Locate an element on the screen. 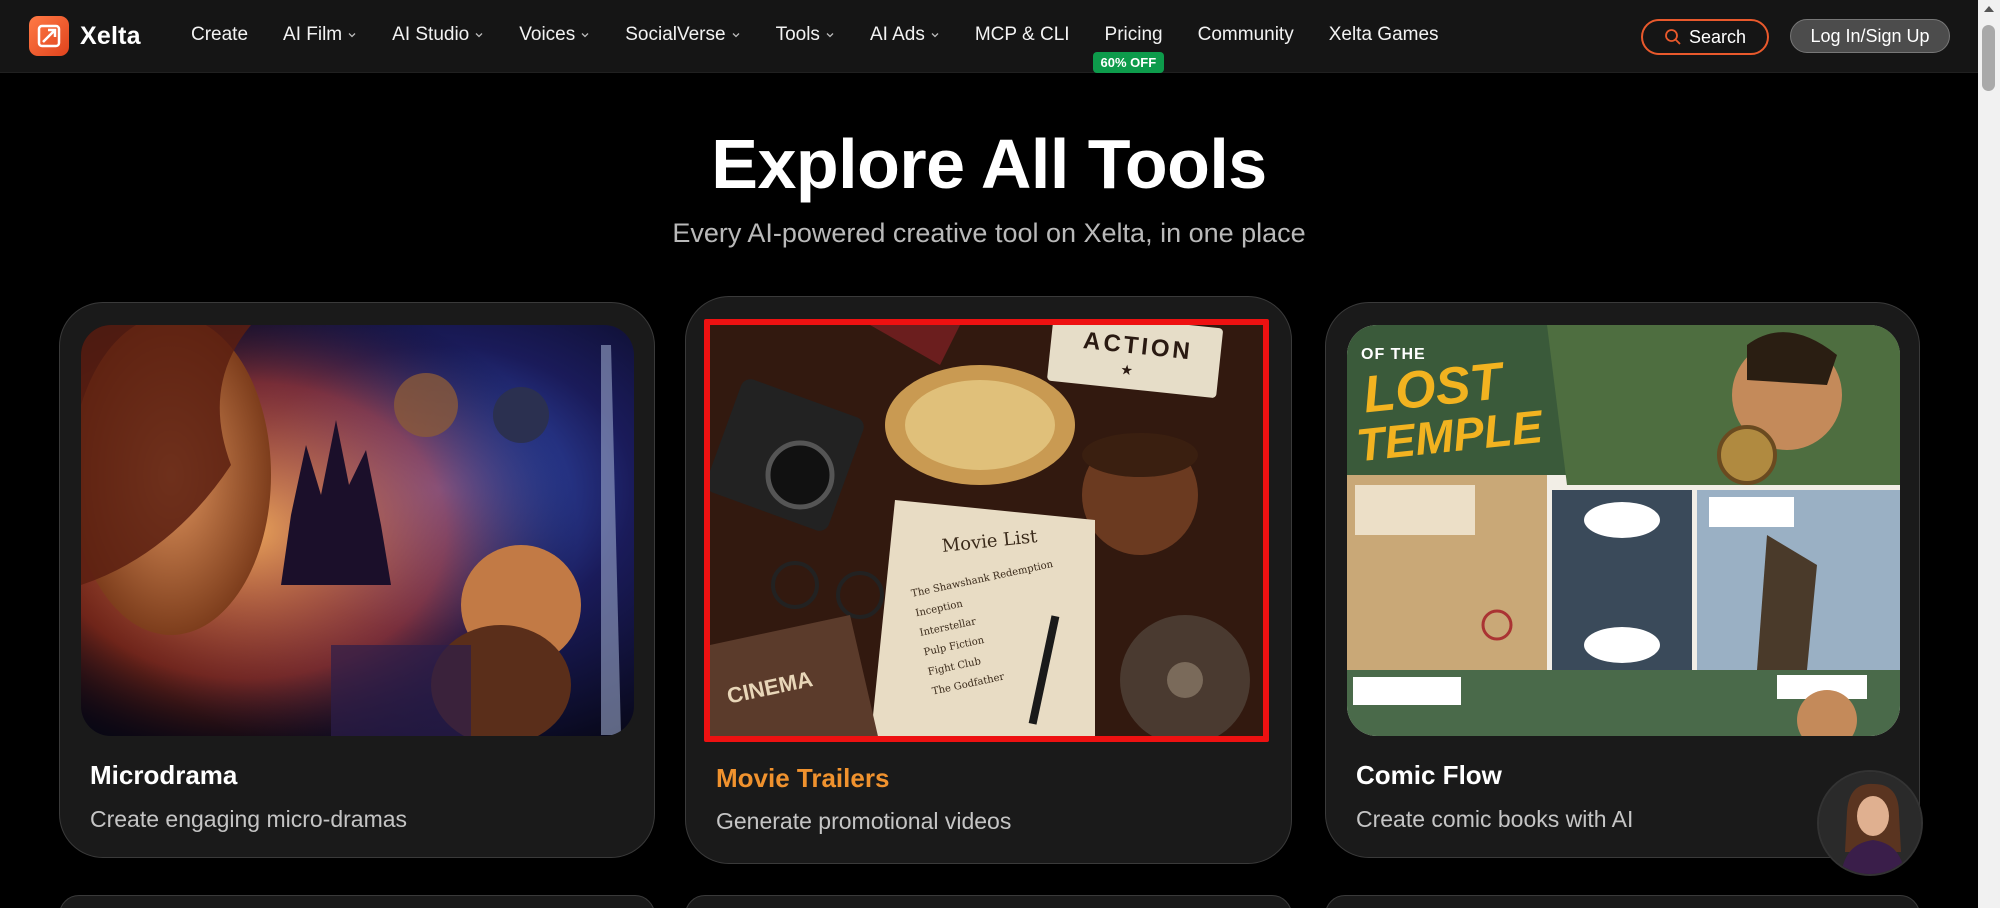 The image size is (2000, 908). nav-item-label: AI Studio is located at coordinates (431, 34).